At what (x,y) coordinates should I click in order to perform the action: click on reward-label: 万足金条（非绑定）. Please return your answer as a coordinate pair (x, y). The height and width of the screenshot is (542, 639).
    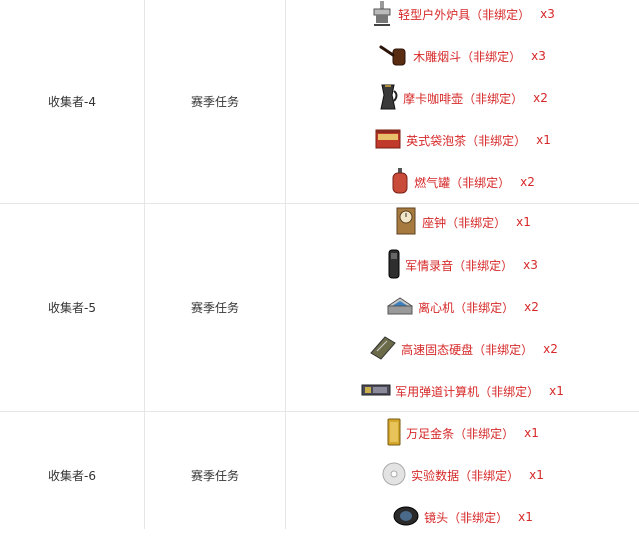
    Looking at the image, I should click on (460, 433).